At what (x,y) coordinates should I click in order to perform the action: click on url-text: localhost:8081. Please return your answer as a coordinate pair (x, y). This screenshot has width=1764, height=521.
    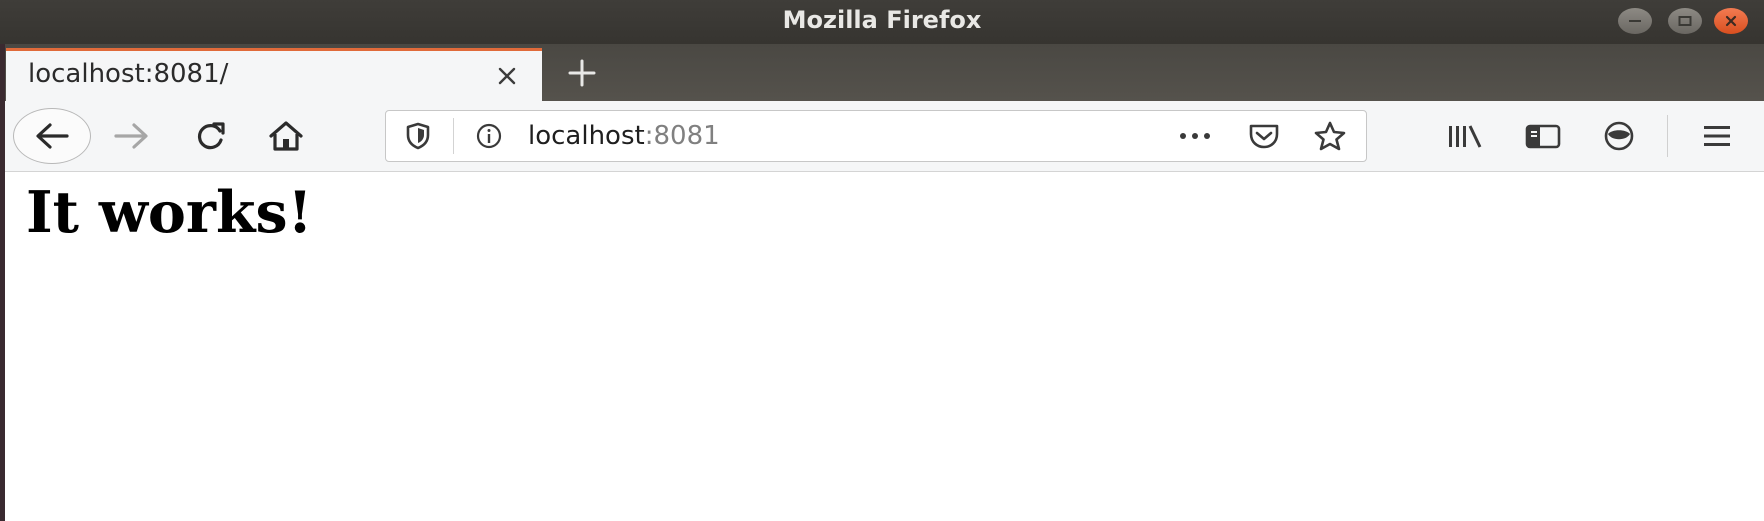
    Looking at the image, I should click on (624, 136).